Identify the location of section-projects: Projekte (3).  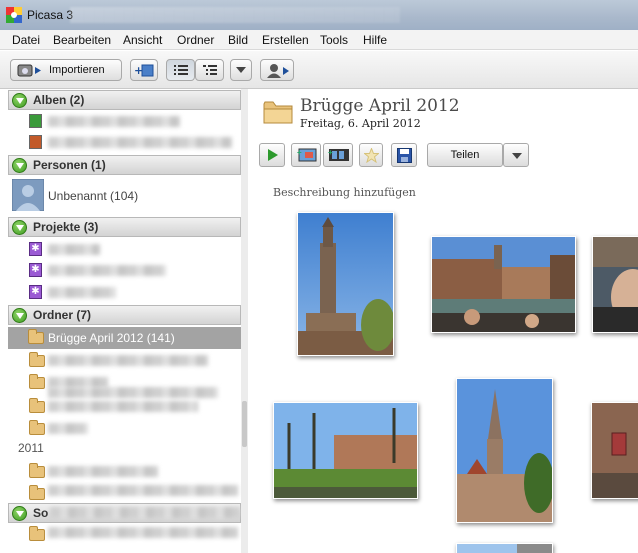
(124, 227).